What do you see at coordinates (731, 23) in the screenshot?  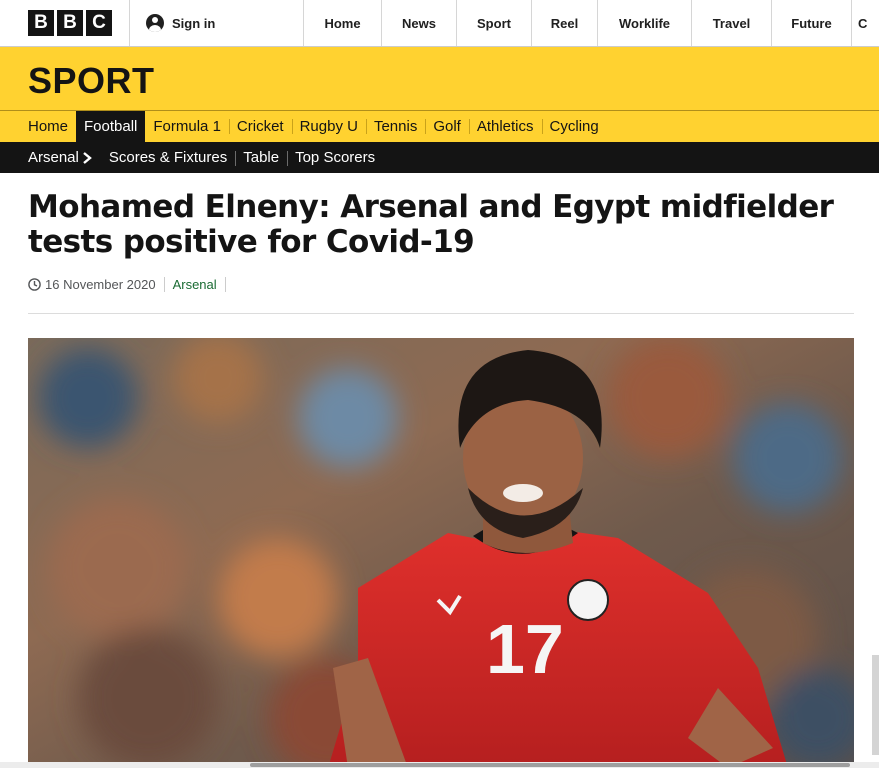 I see `global-nav-travel: Travel` at bounding box center [731, 23].